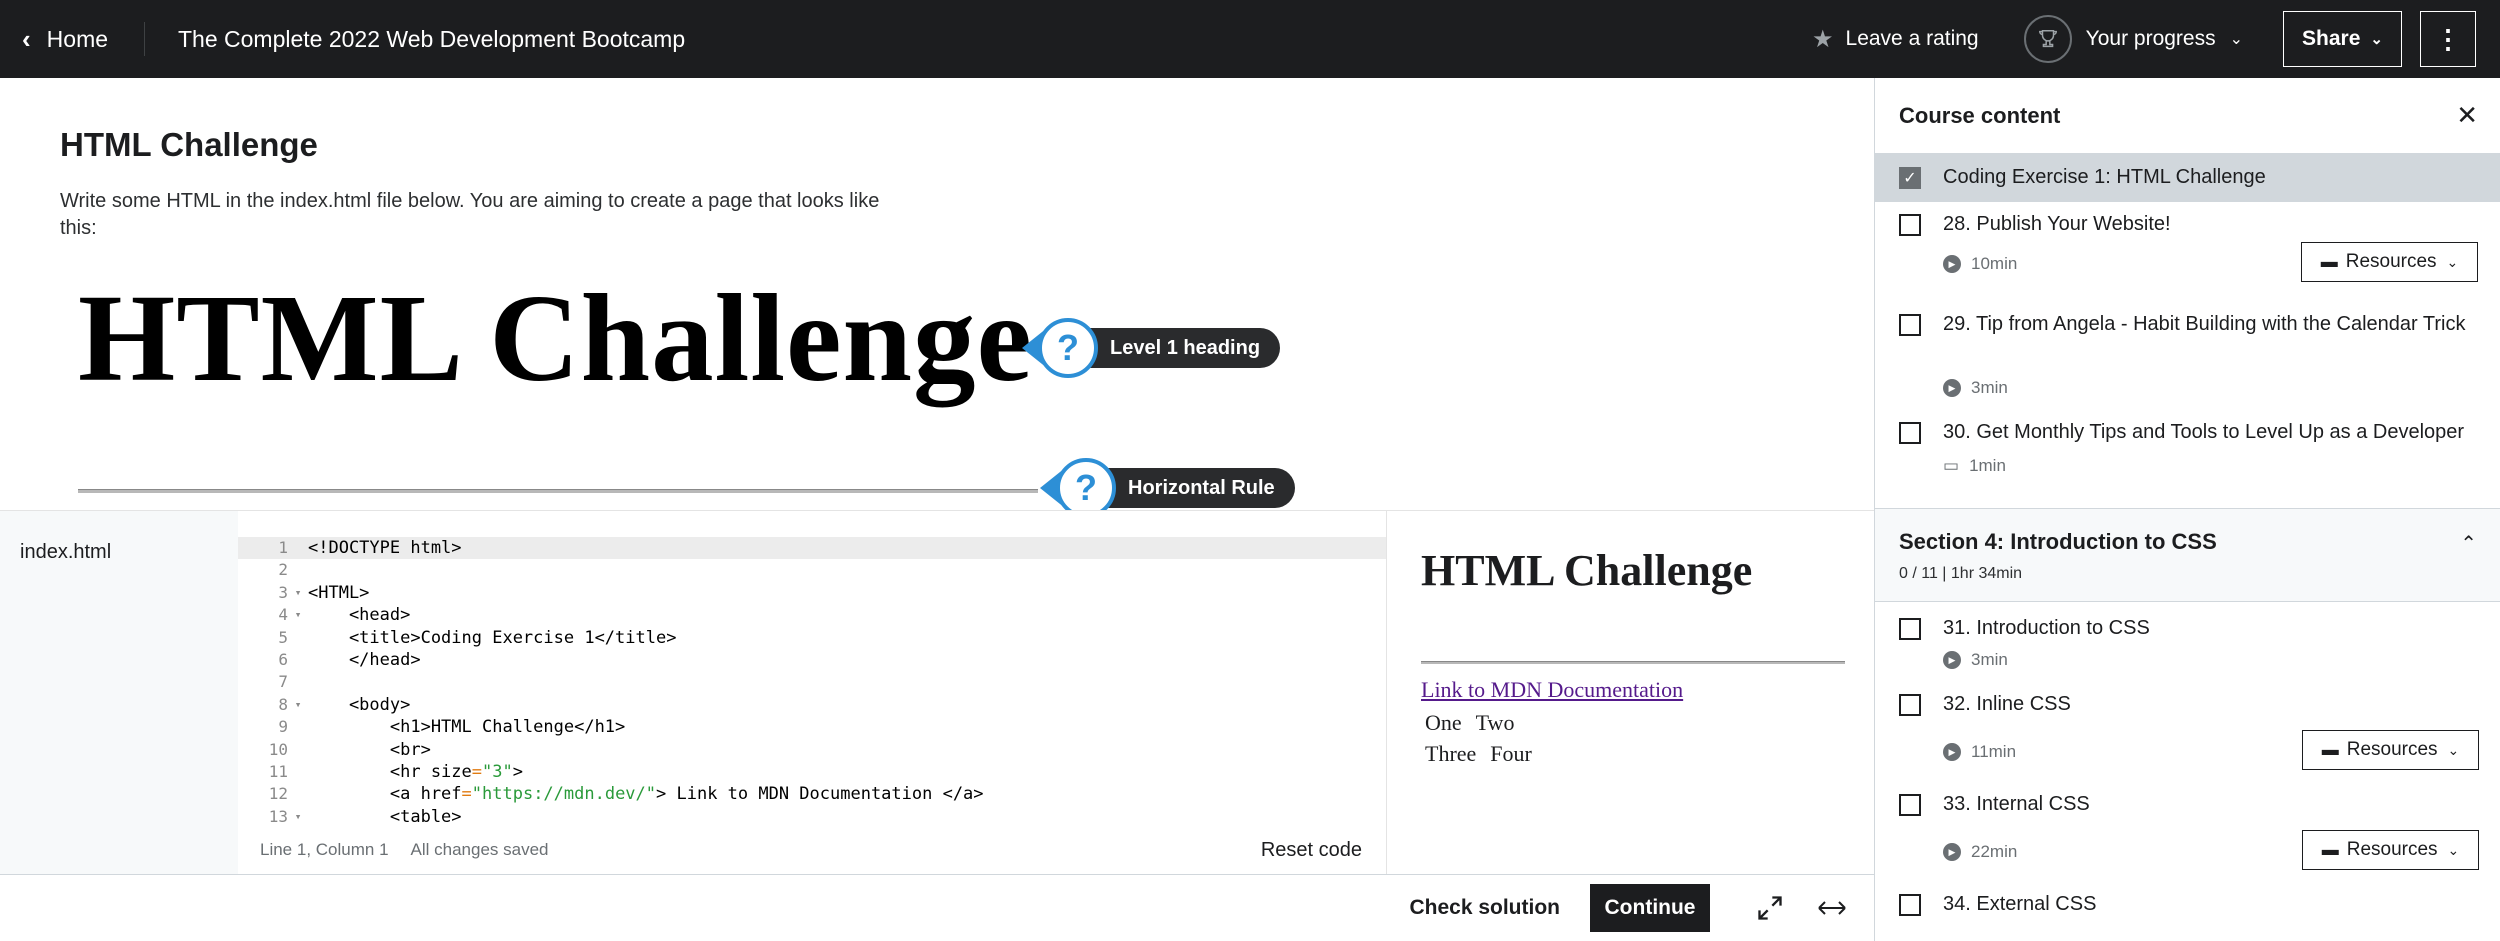 This screenshot has width=2500, height=941. Describe the element at coordinates (65, 552) in the screenshot. I see `file-item-index-html: index.html` at that location.